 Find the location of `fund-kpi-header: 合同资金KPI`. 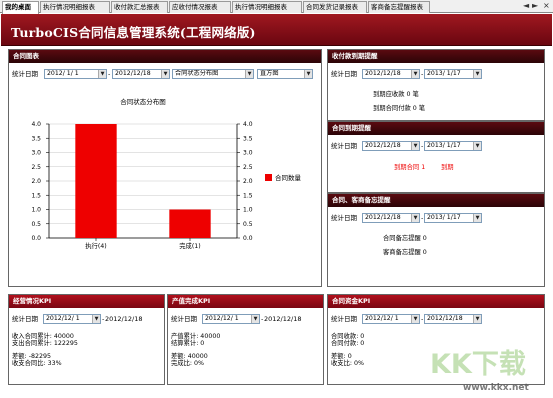

fund-kpi-header: 合同资金KPI is located at coordinates (436, 301).